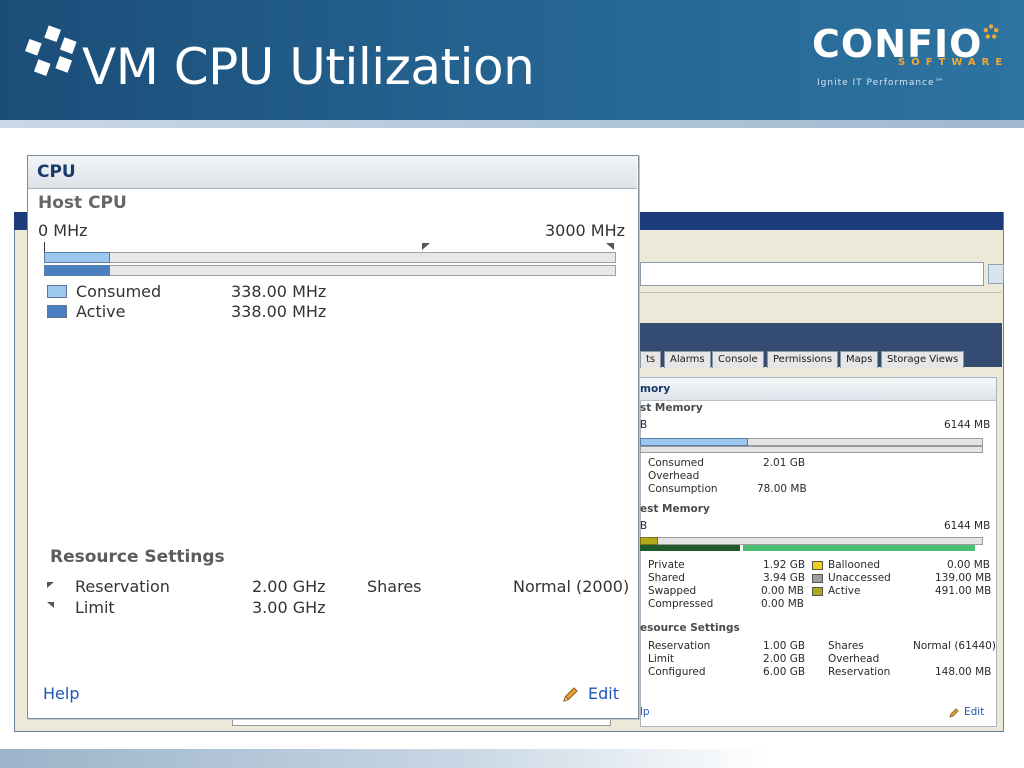  I want to click on edit-pencil-icon, so click(571, 694).